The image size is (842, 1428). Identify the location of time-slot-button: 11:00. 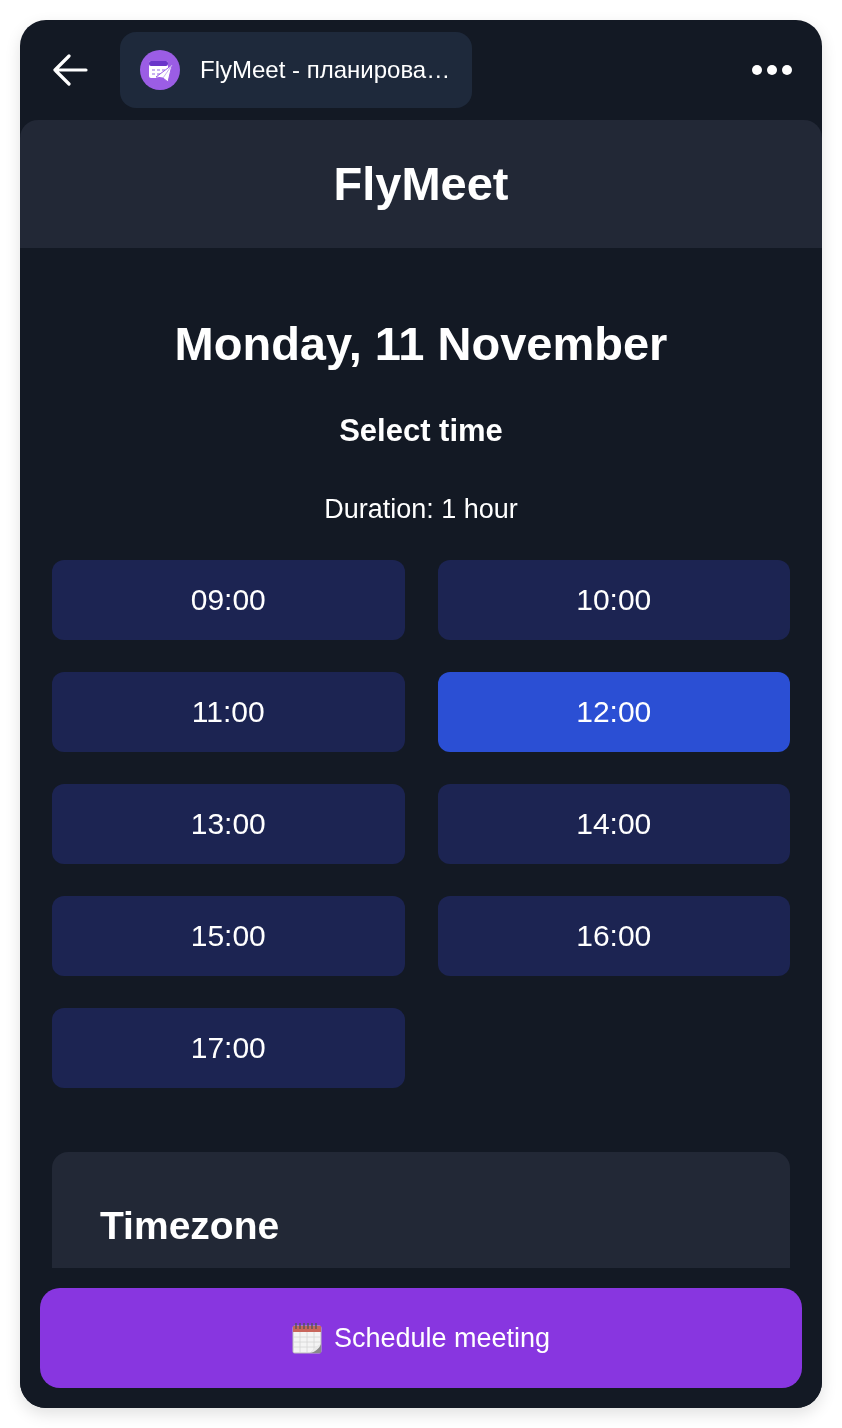
(228, 712).